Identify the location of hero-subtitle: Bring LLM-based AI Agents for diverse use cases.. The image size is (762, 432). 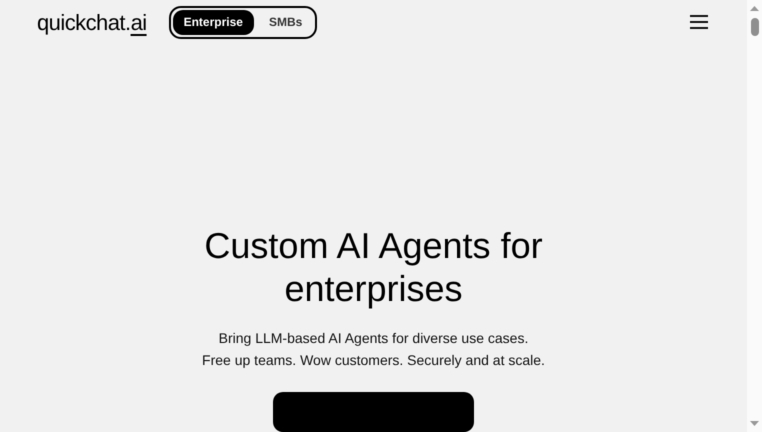
(373, 338).